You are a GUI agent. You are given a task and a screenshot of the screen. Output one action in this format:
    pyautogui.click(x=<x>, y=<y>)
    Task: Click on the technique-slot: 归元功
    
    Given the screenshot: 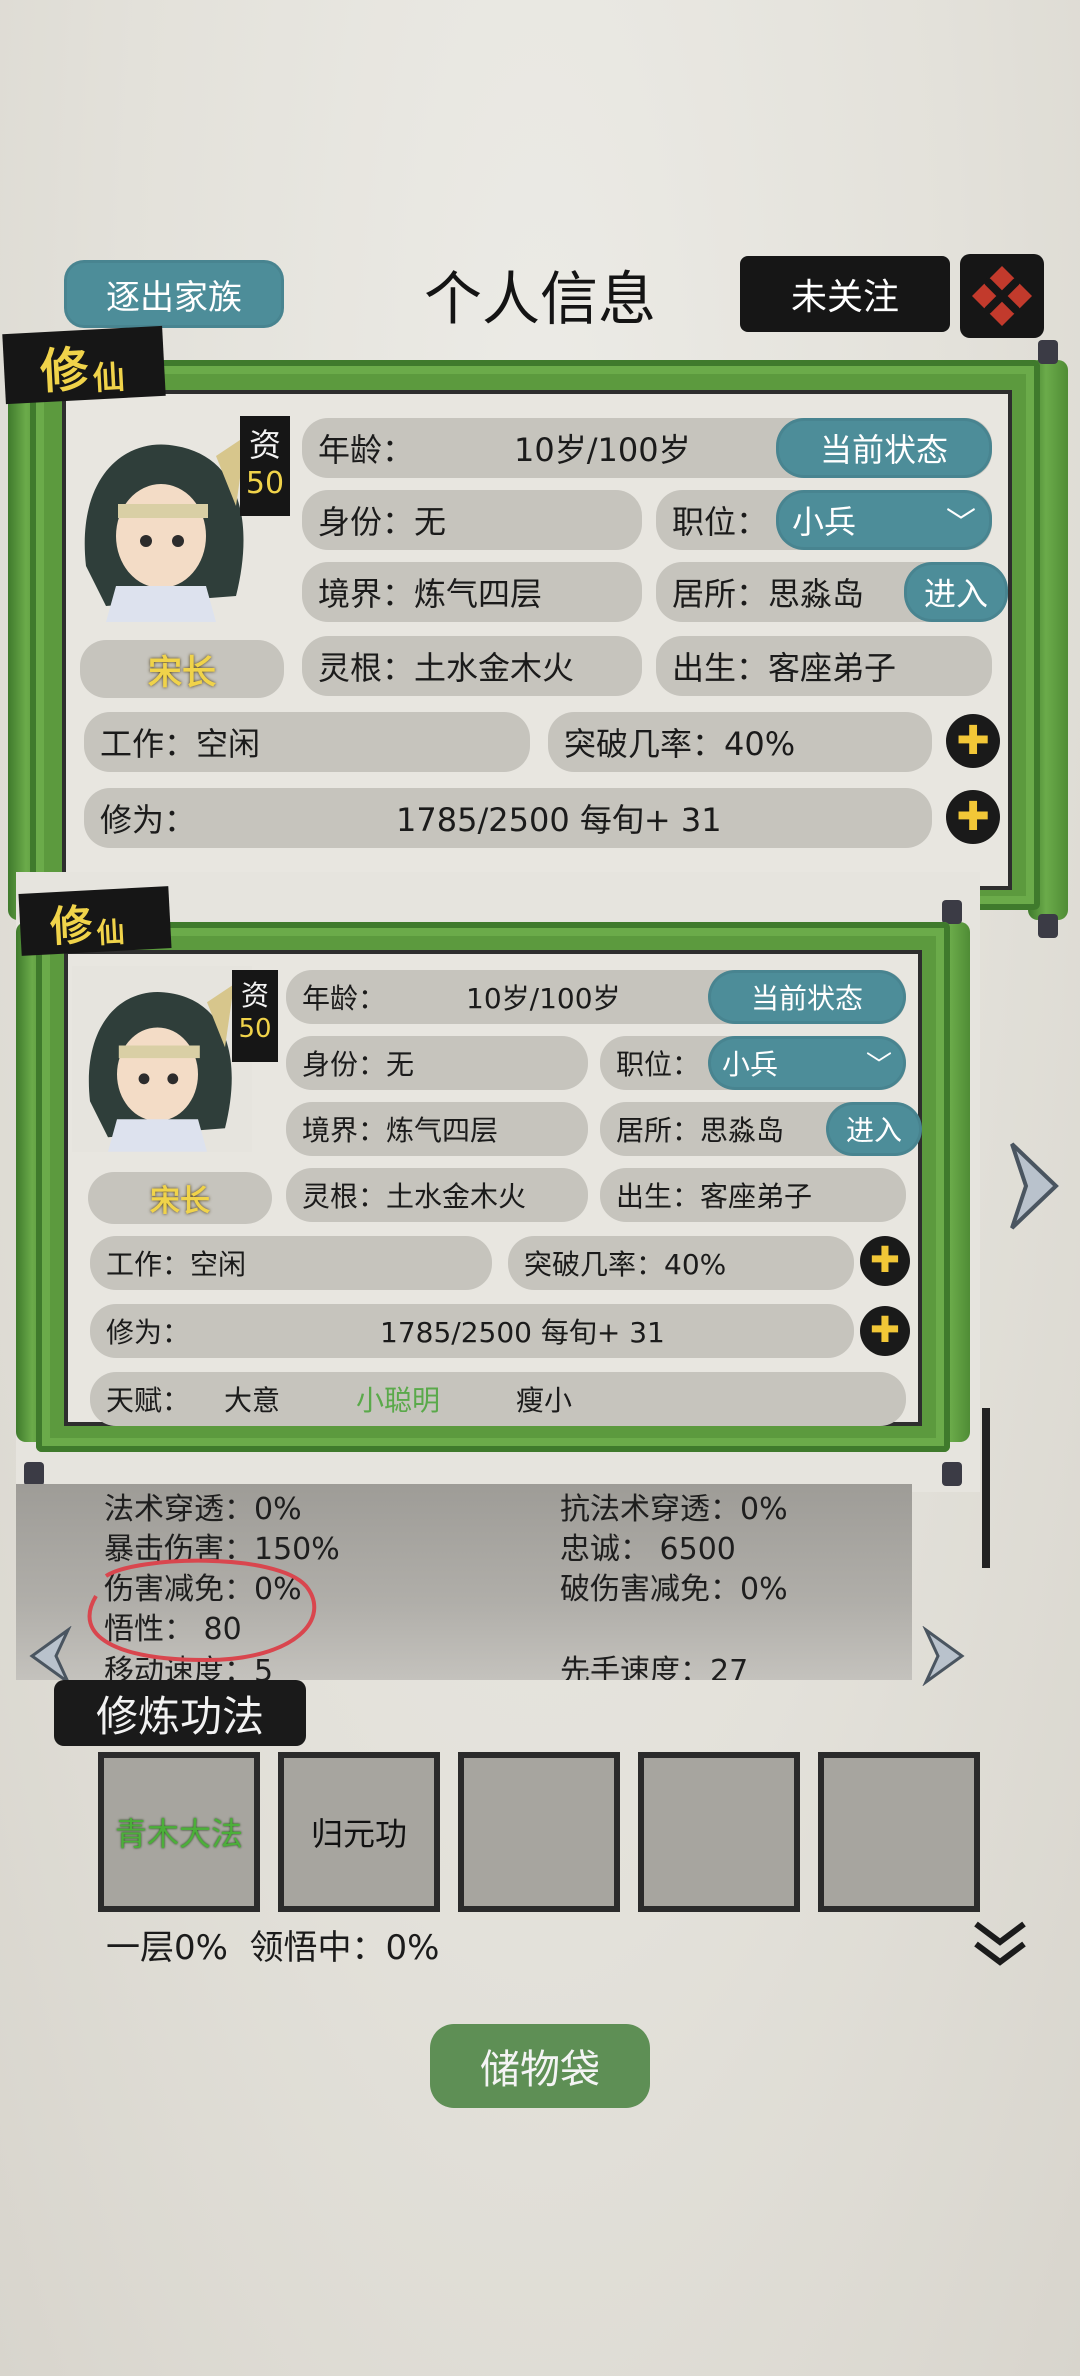 What is the action you would take?
    pyautogui.click(x=359, y=1832)
    